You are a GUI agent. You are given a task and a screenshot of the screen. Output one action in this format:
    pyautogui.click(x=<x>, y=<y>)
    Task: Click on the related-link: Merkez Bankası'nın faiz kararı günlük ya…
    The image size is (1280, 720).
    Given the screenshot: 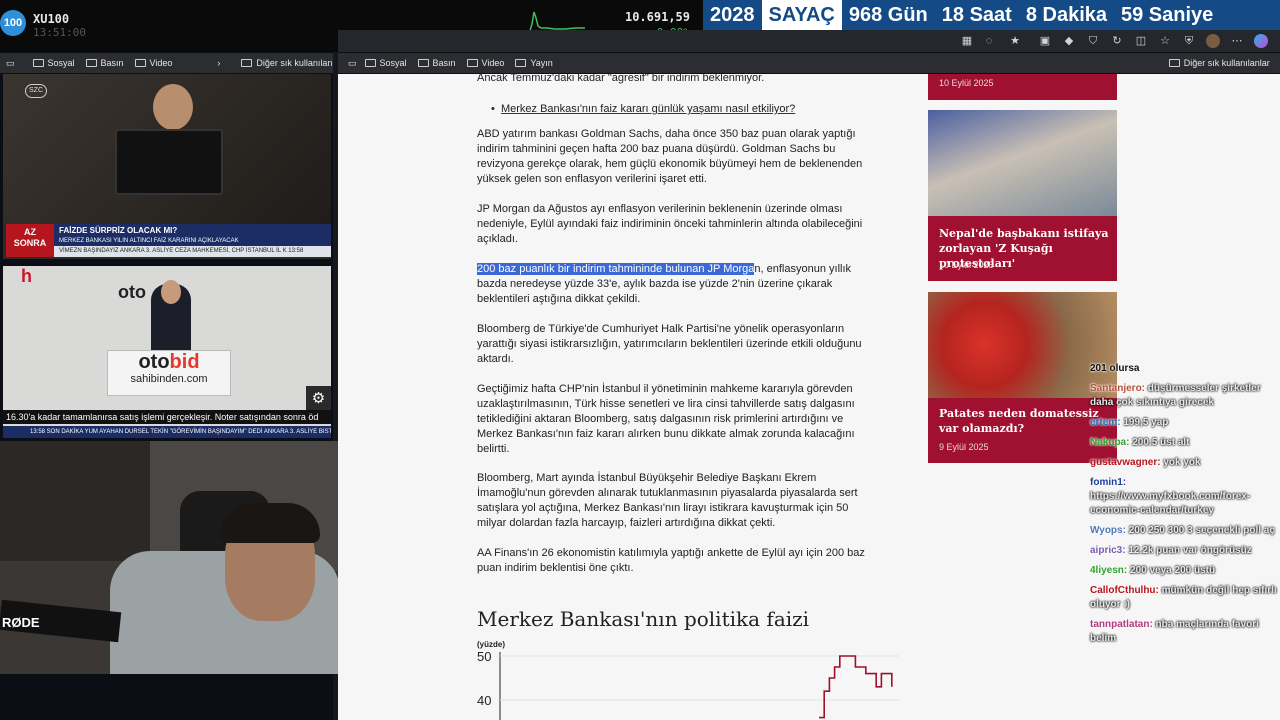 What is the action you would take?
    pyautogui.click(x=648, y=109)
    